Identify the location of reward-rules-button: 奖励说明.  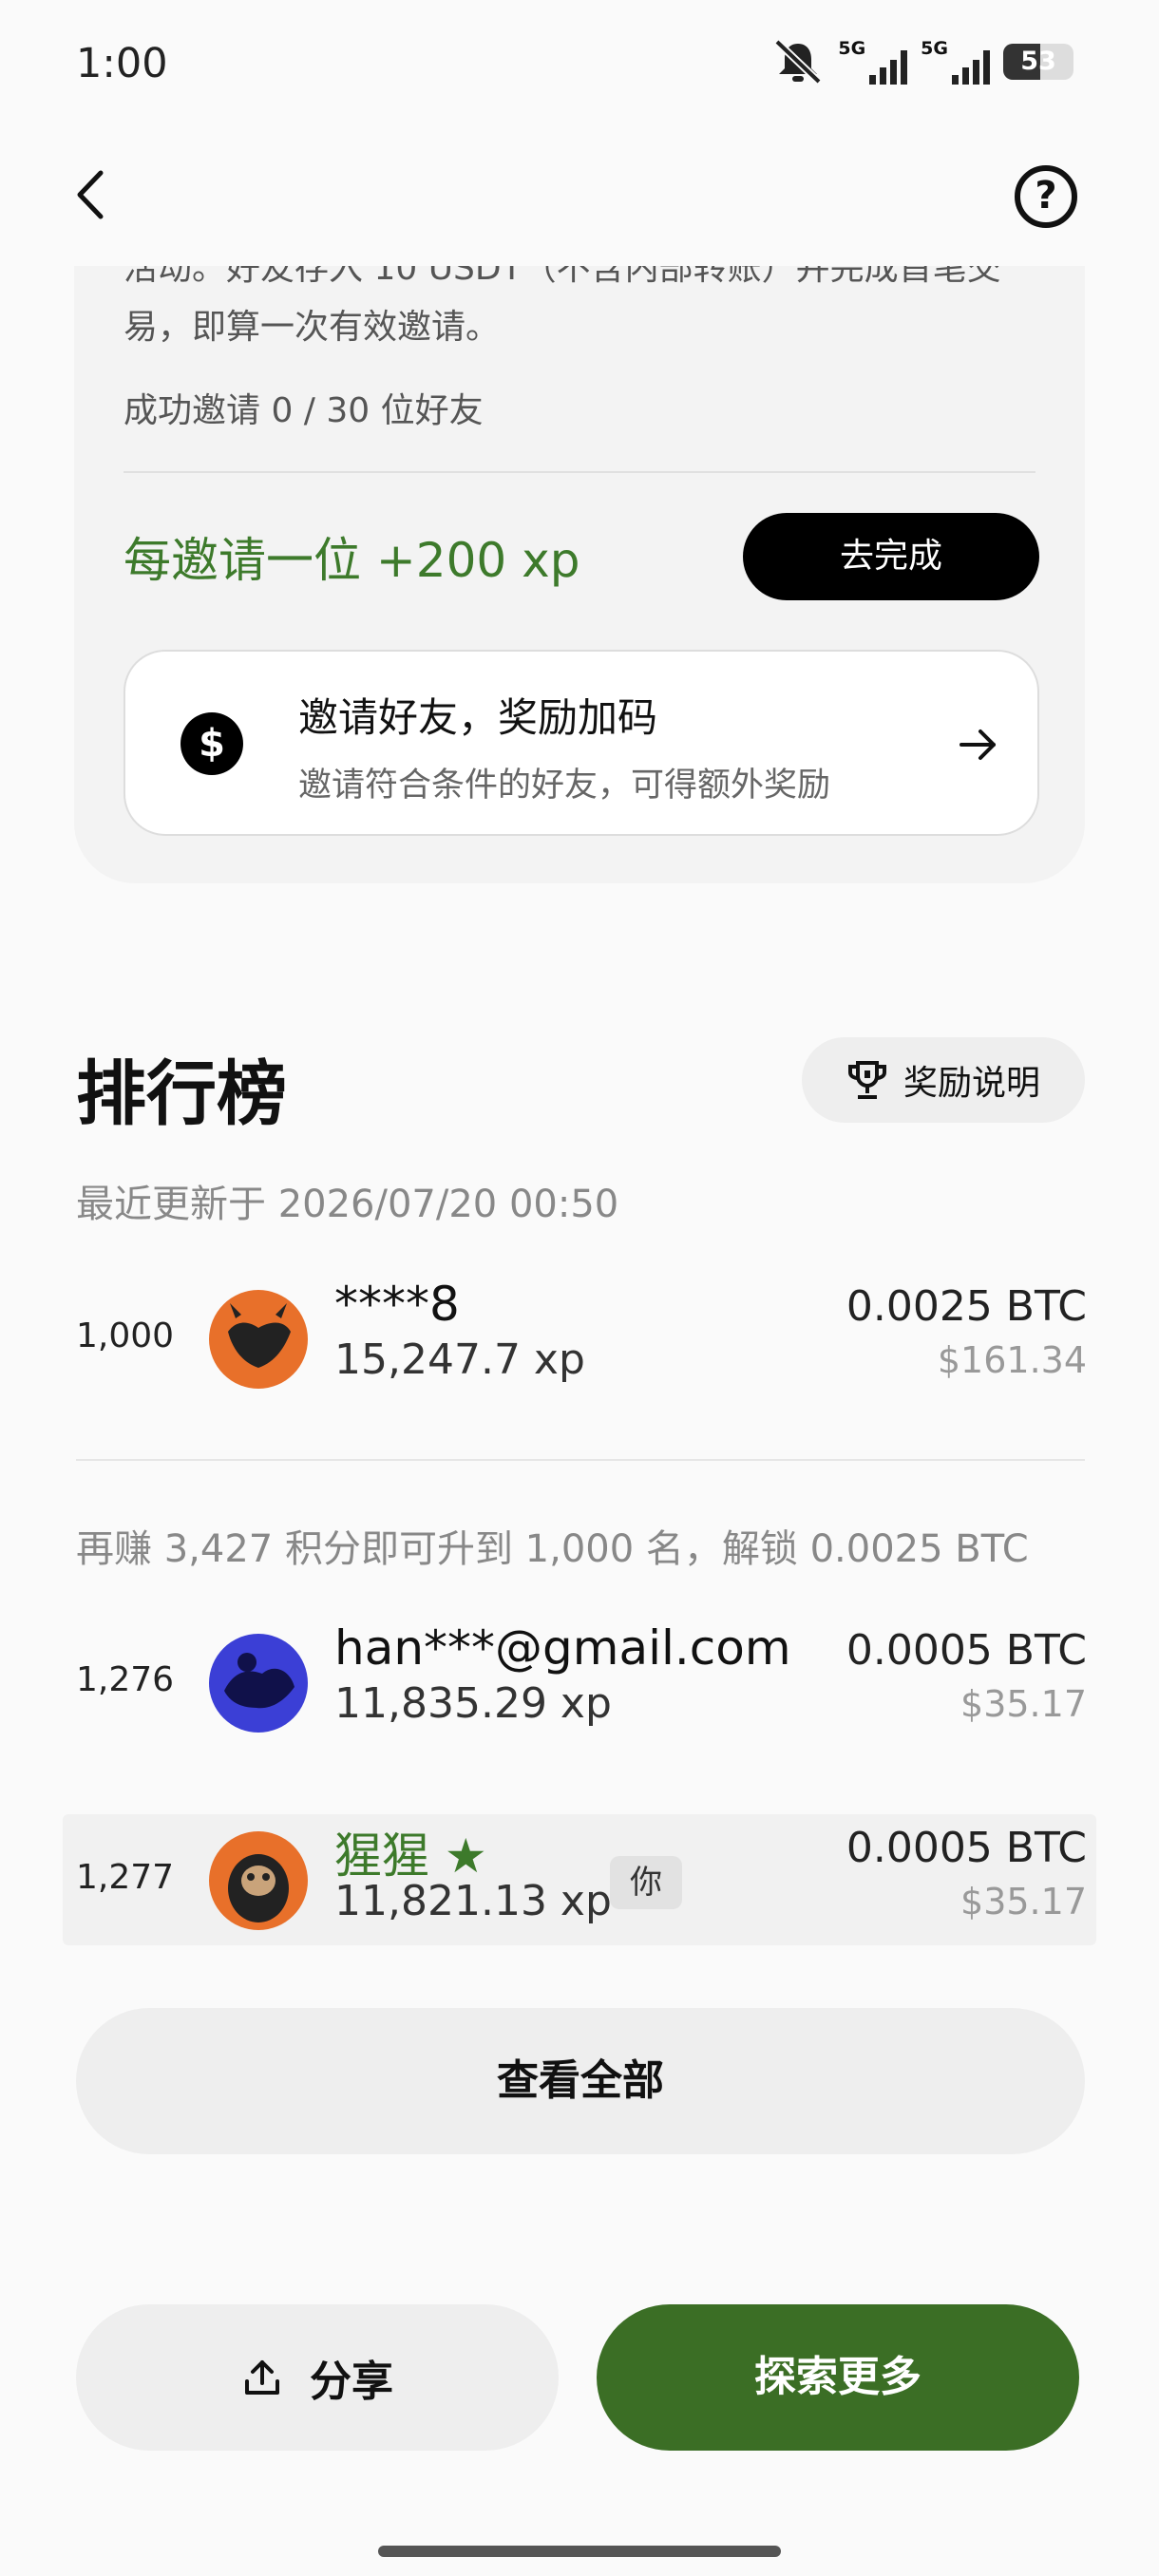
(943, 1080).